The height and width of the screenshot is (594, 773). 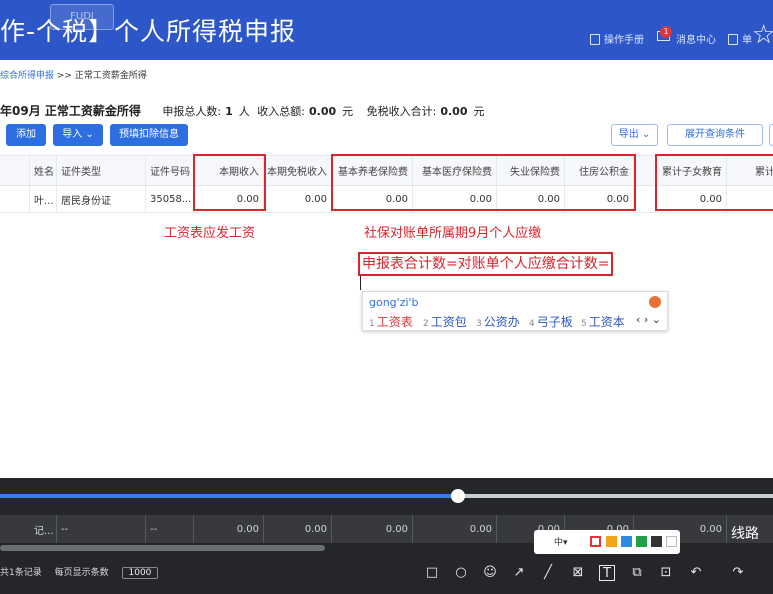 I want to click on import-label: 导入, so click(x=72, y=134).